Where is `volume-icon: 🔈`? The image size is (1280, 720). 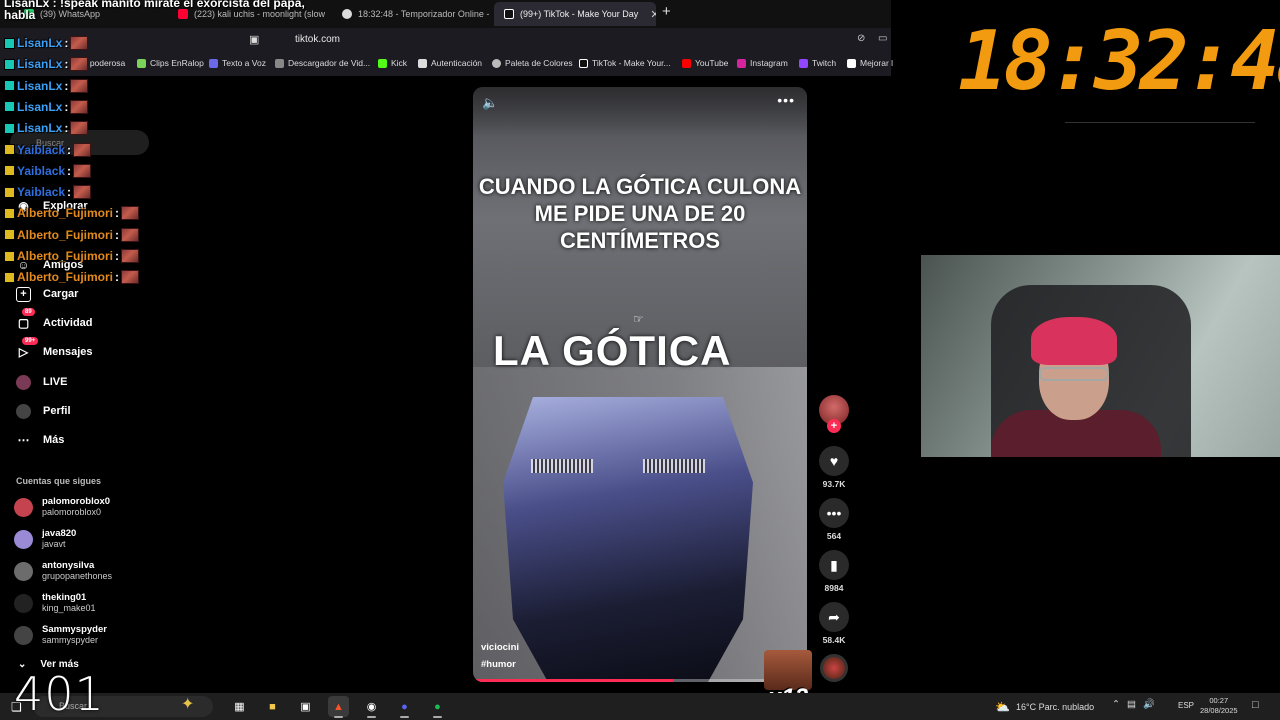
volume-icon: 🔈 is located at coordinates (490, 103).